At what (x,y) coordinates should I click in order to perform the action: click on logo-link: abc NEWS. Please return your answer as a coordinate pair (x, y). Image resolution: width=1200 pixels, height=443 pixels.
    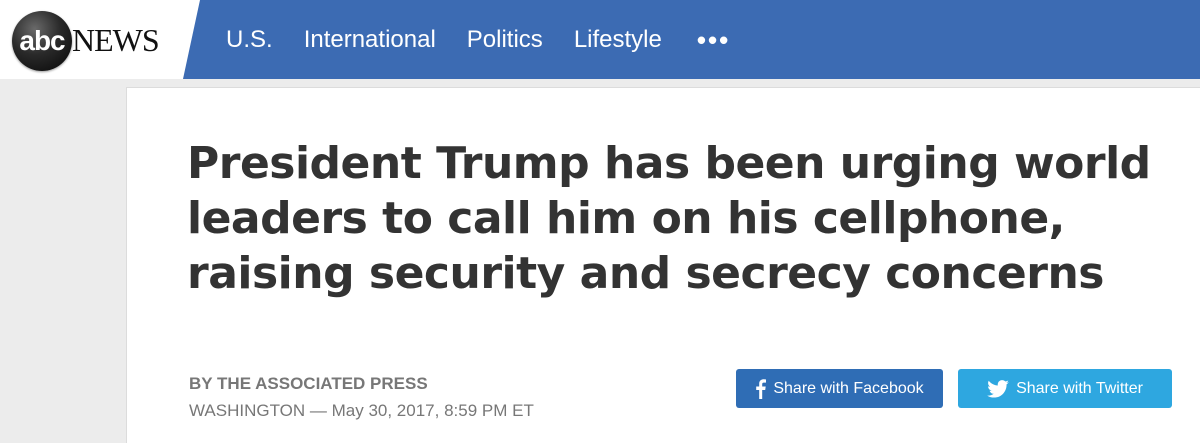
    Looking at the image, I should click on (100, 39).